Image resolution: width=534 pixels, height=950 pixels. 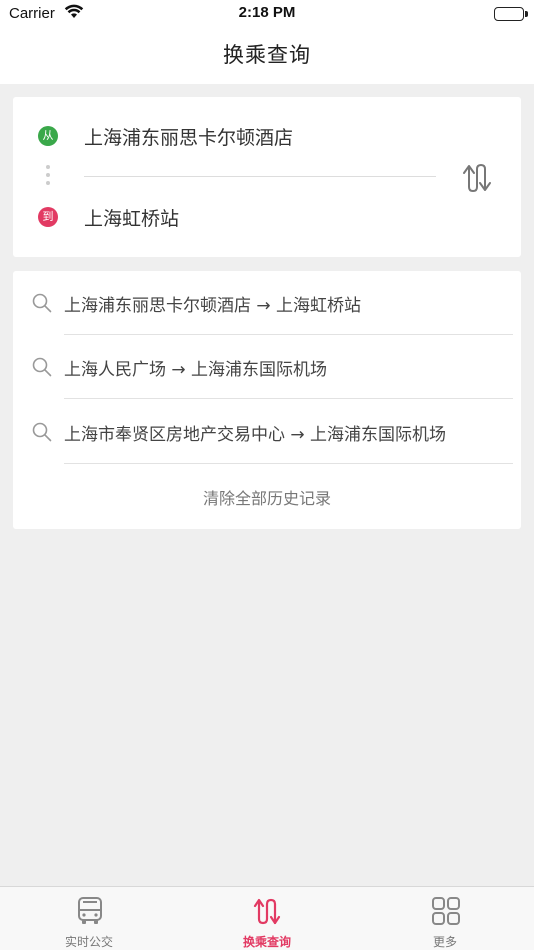 I want to click on tab-label: 换乘查询, so click(x=266, y=942).